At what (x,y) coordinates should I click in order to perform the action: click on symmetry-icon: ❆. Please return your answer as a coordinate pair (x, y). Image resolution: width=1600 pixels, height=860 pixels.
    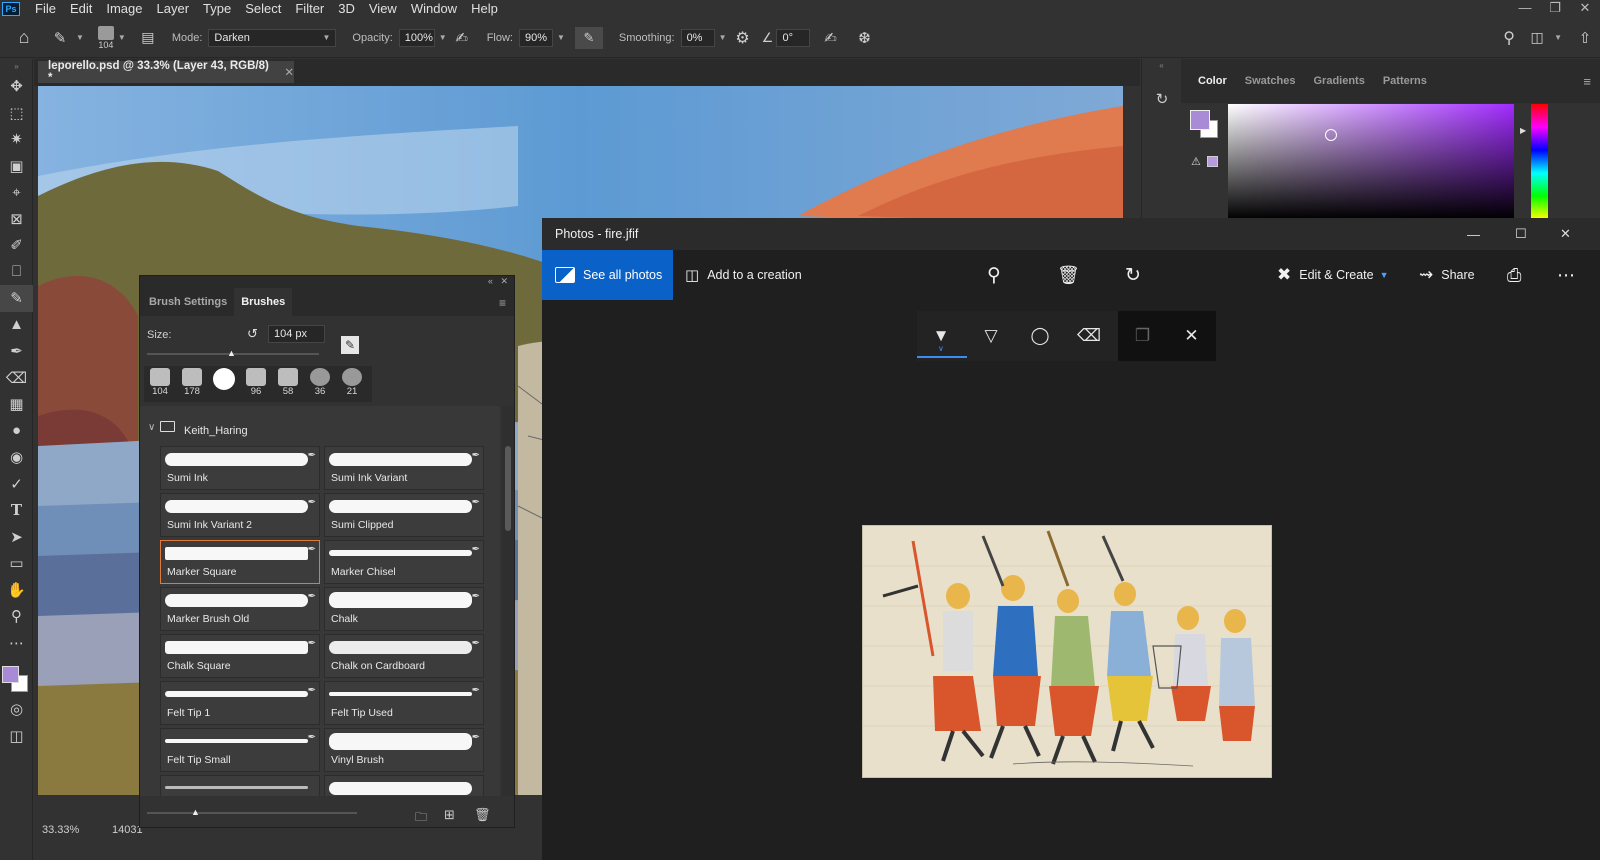
    Looking at the image, I should click on (864, 38).